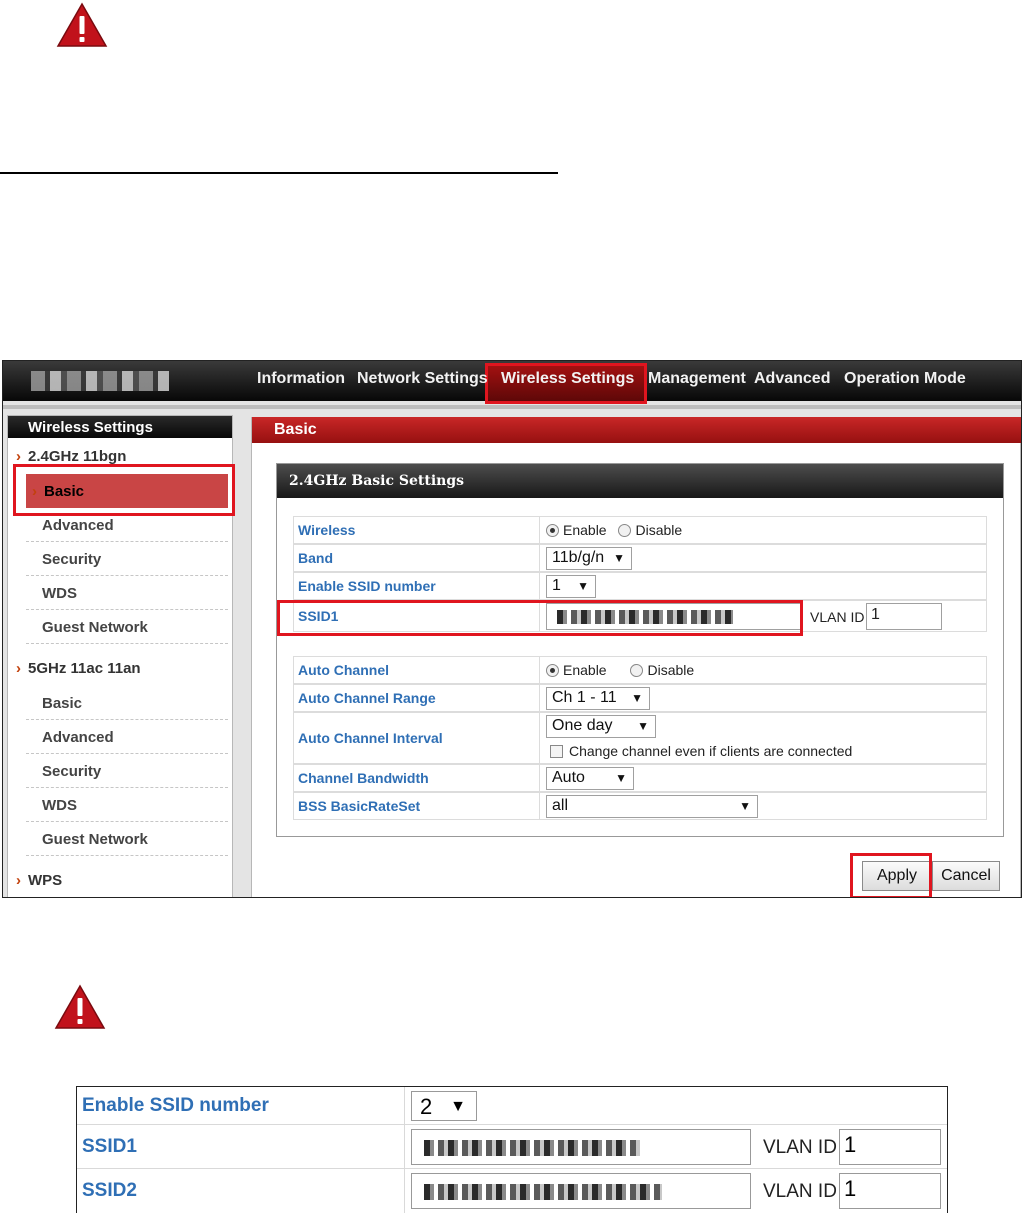 Image resolution: width=1024 pixels, height=1213 pixels. What do you see at coordinates (127, 627) in the screenshot?
I see `sidebar-item-24-guest-network: Guest Network` at bounding box center [127, 627].